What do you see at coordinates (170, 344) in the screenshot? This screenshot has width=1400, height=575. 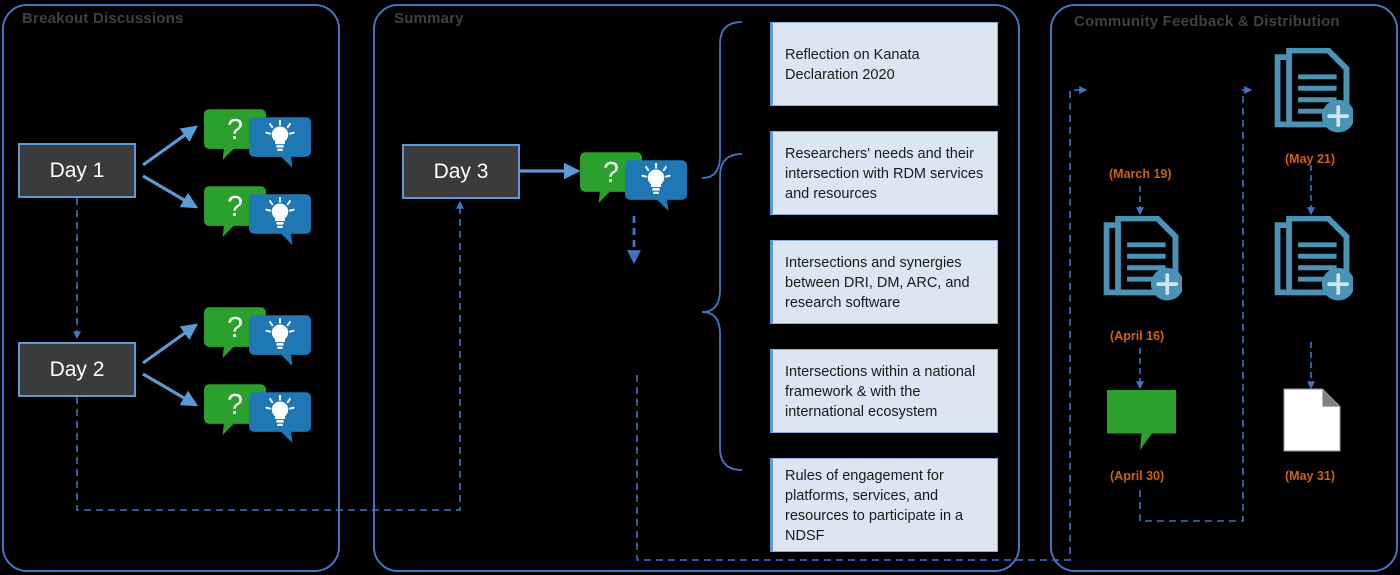 I see `arrow-day2-to-bubble3` at bounding box center [170, 344].